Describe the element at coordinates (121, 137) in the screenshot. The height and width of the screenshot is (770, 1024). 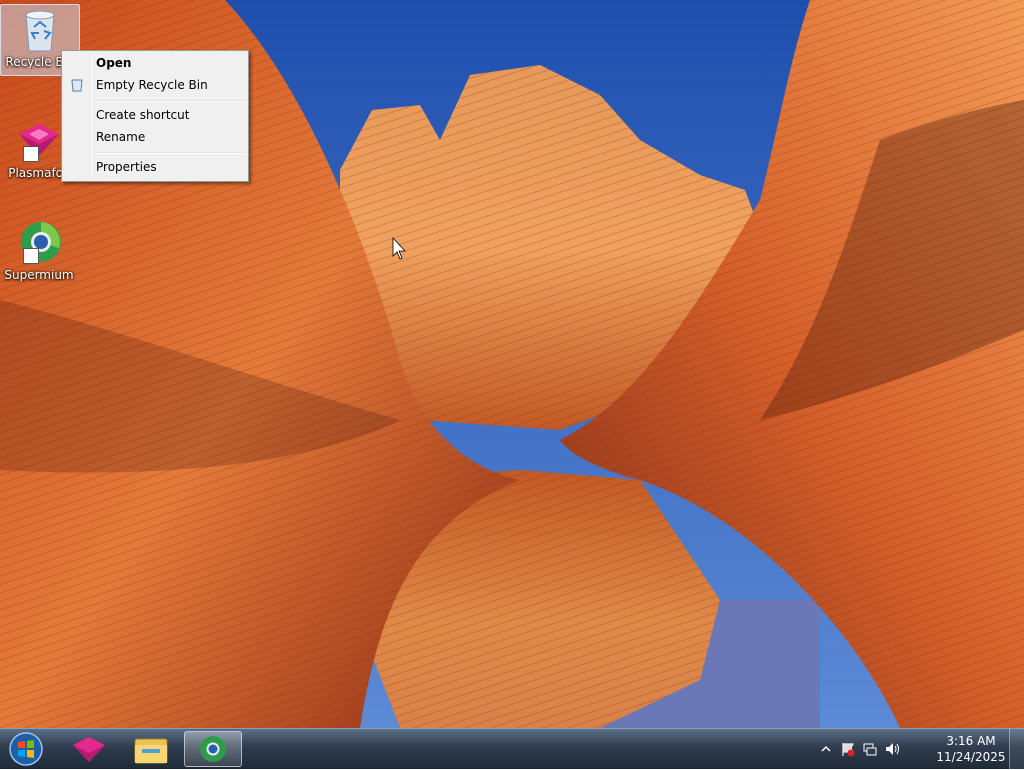
I see `menu-item-label: Rename` at that location.